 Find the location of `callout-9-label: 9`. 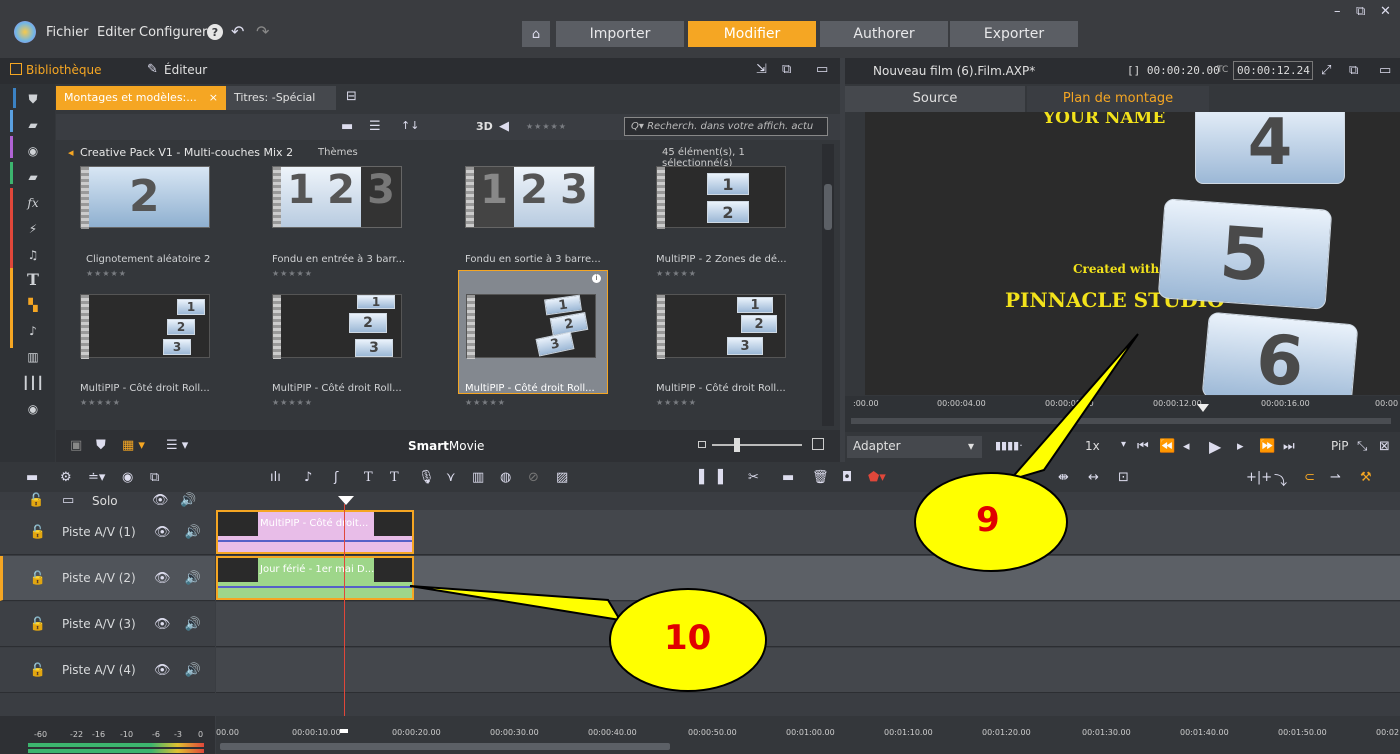

callout-9-label: 9 is located at coordinates (988, 520).